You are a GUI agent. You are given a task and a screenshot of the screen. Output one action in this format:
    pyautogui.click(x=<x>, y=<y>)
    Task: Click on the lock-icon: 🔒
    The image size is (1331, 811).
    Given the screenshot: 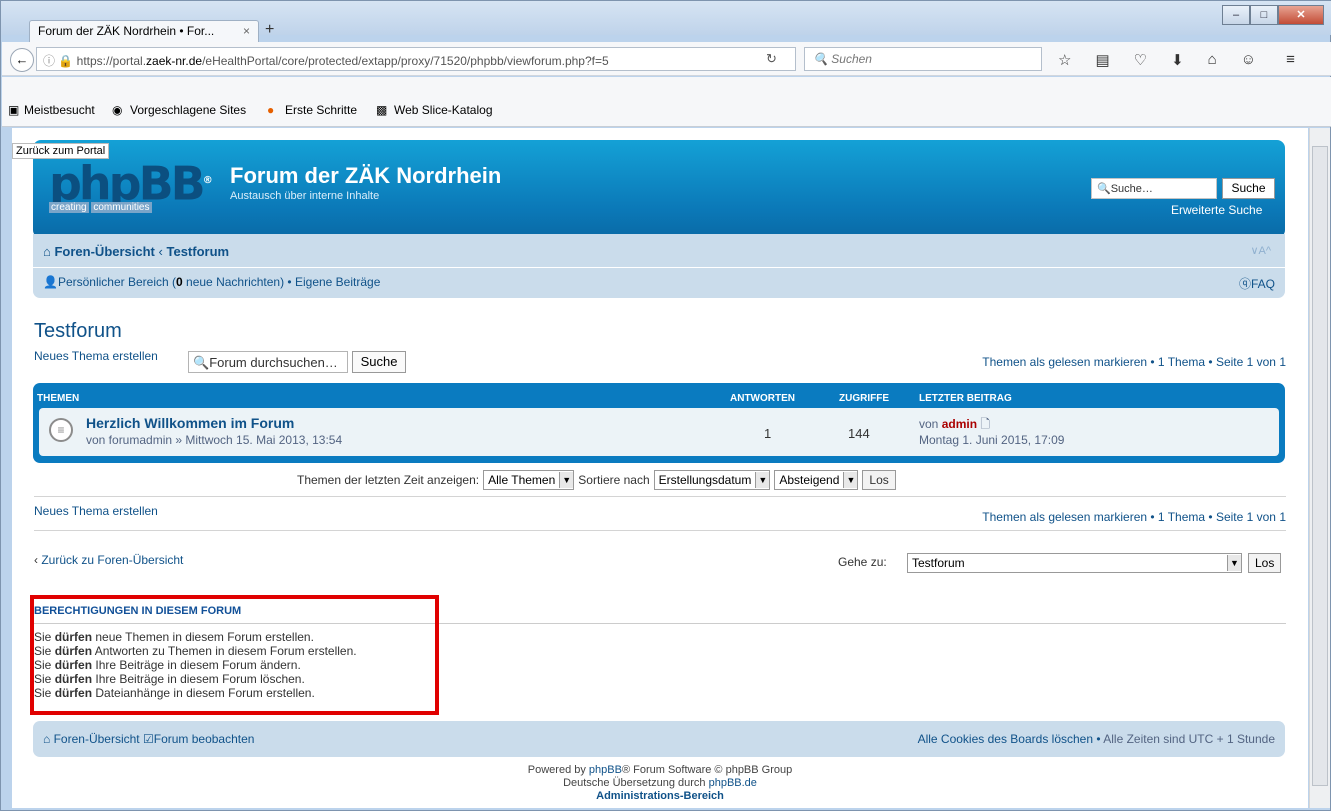 What is the action you would take?
    pyautogui.click(x=66, y=61)
    